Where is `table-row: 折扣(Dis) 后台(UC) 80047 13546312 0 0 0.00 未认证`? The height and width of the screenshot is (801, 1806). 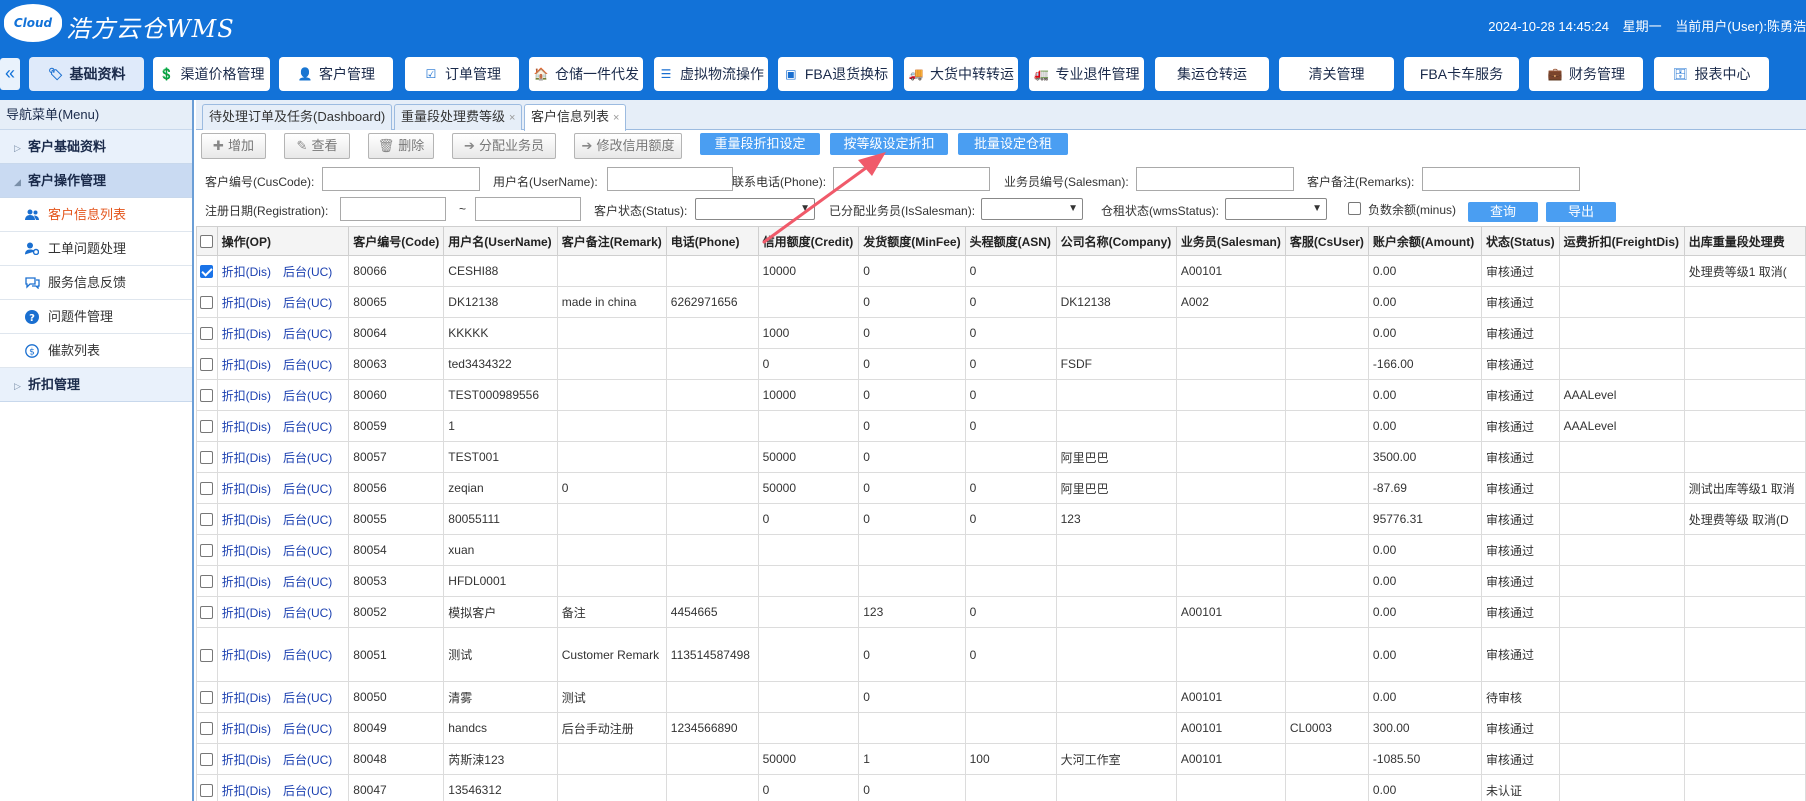
table-row: 折扣(Dis) 后台(UC) 80047 13546312 0 0 0.00 未认证 is located at coordinates (1001, 787).